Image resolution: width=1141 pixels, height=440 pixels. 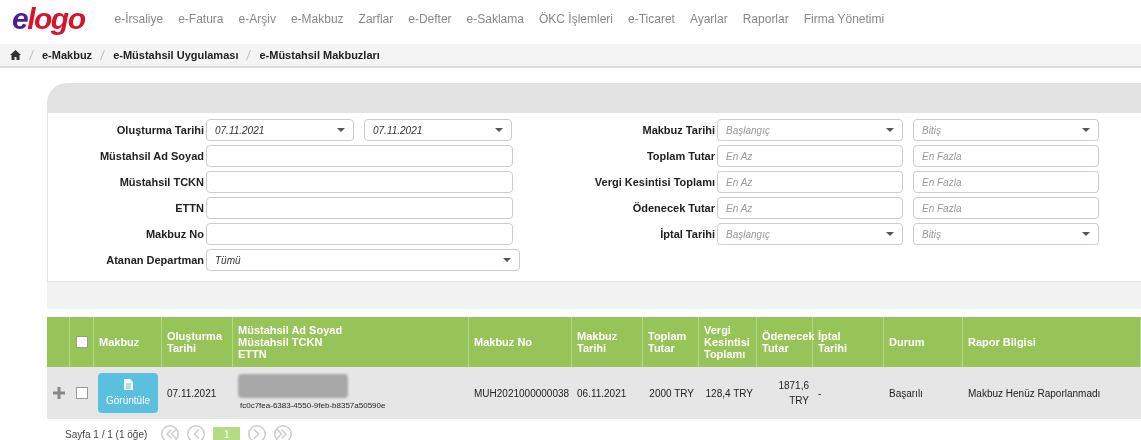 What do you see at coordinates (189, 208) in the screenshot?
I see `field-label: ETTN` at bounding box center [189, 208].